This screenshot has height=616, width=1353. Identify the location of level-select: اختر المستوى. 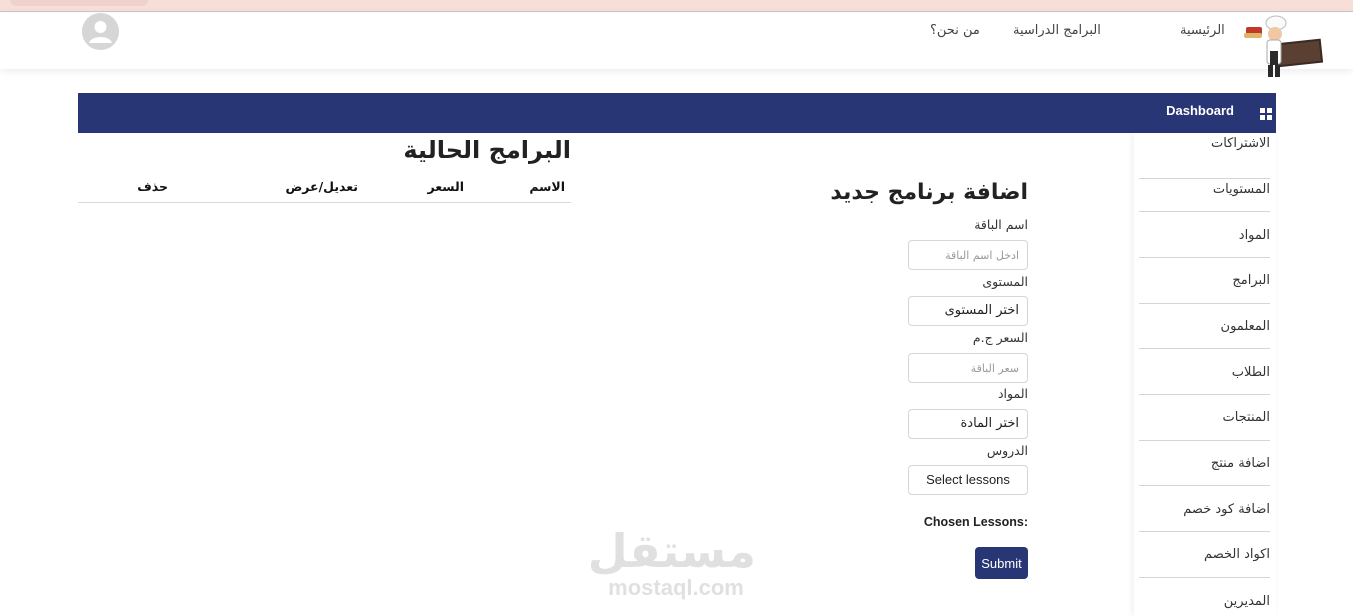
(968, 311).